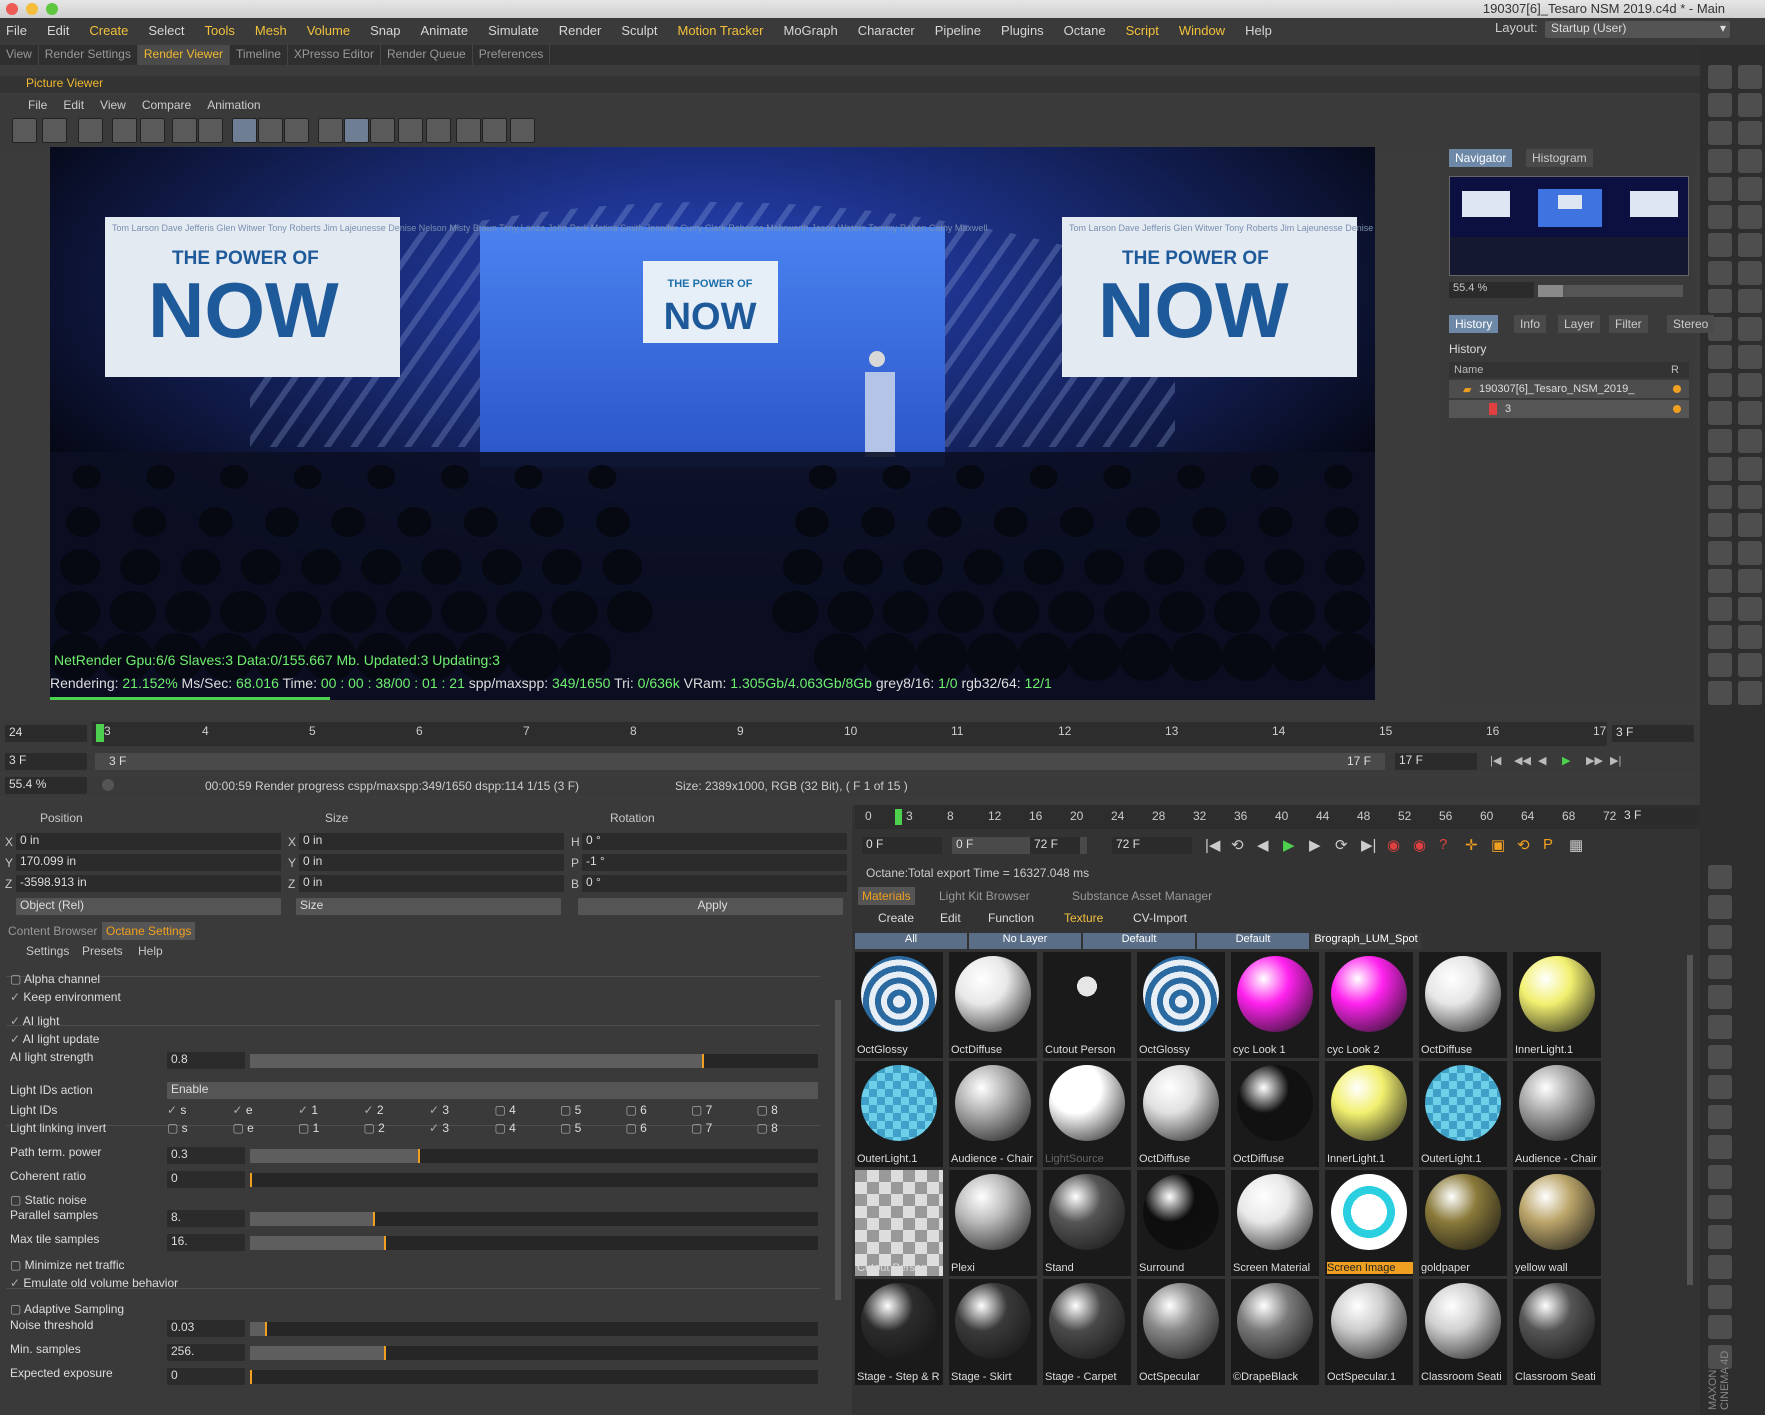  I want to click on coord-field: -1 °, so click(714, 862).